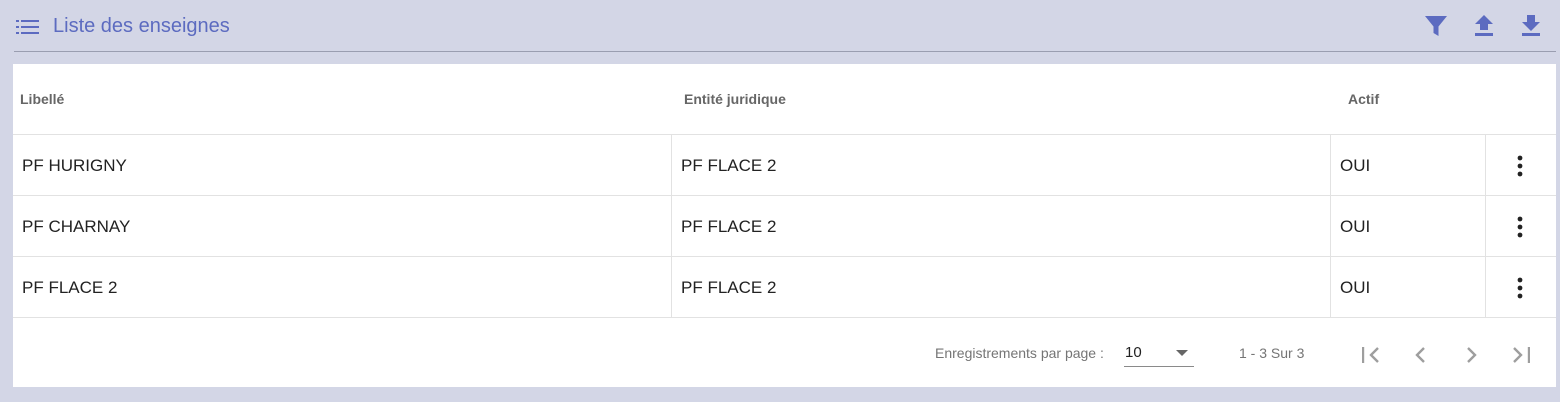 This screenshot has height=402, width=1560. Describe the element at coordinates (1531, 26) in the screenshot. I see `download-icon` at that location.